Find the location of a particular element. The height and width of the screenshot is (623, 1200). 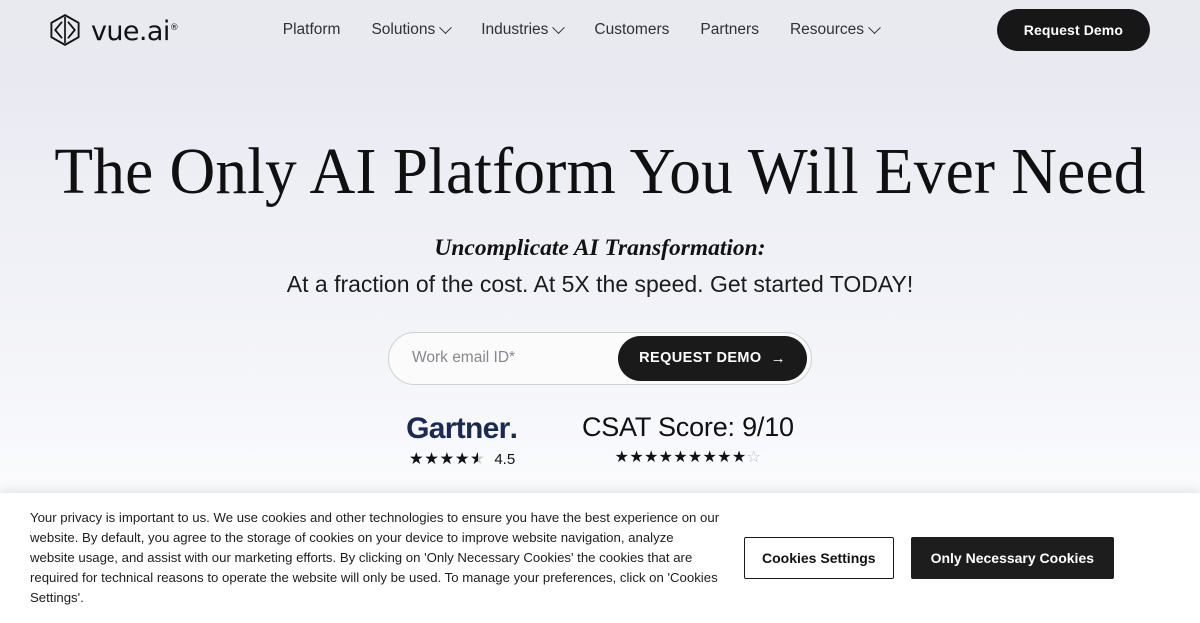

brand-wordmark: vue.ai® is located at coordinates (135, 31).